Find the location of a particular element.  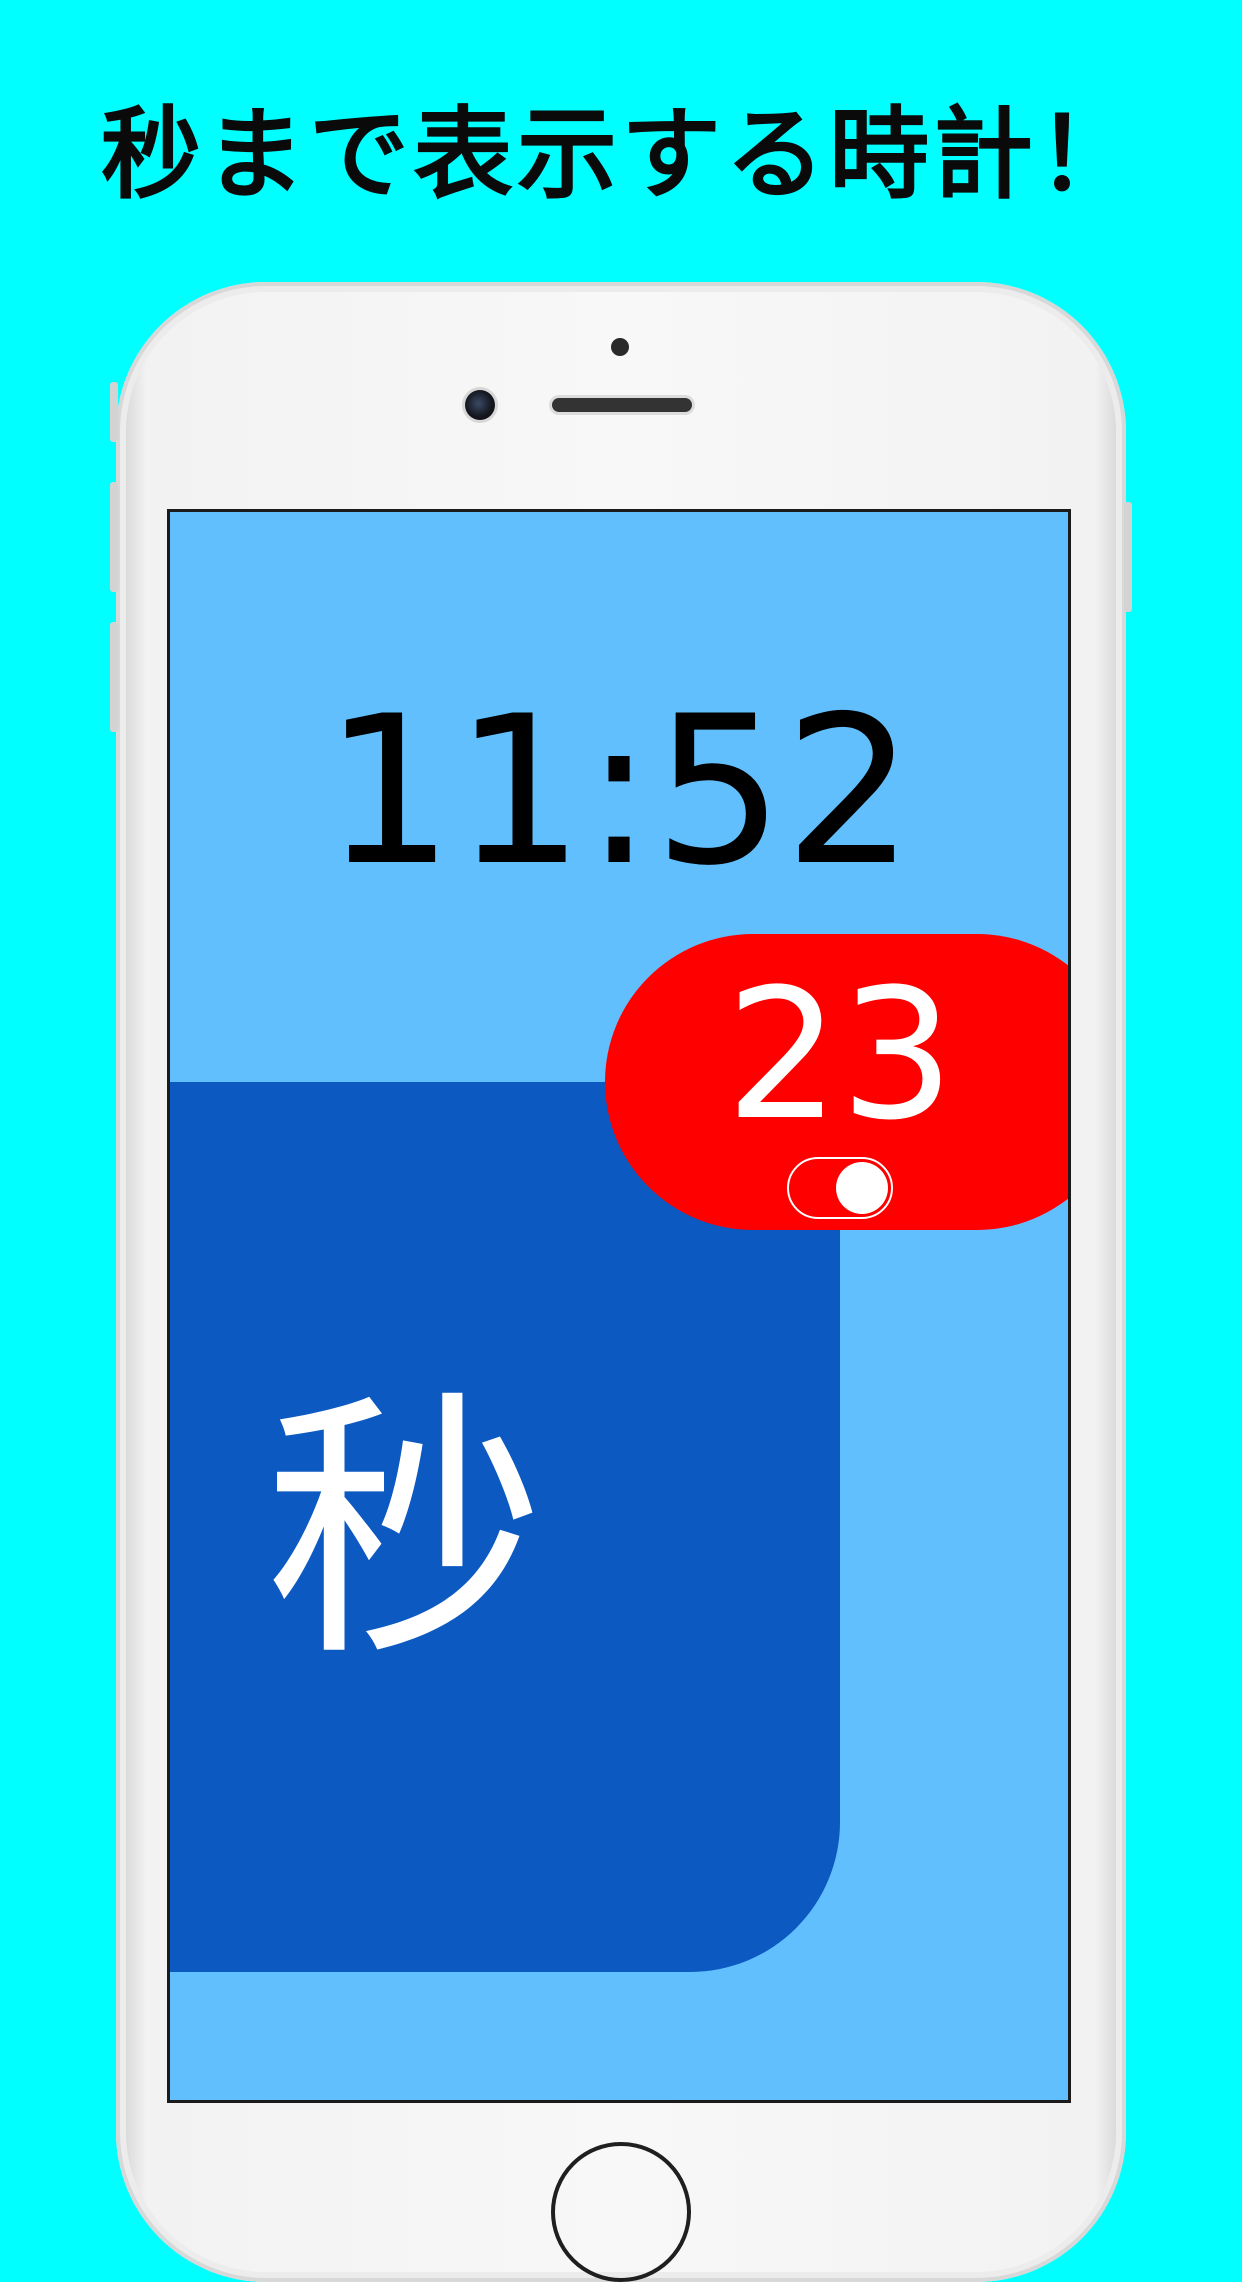

time-display: 11:52 is located at coordinates (619, 792).